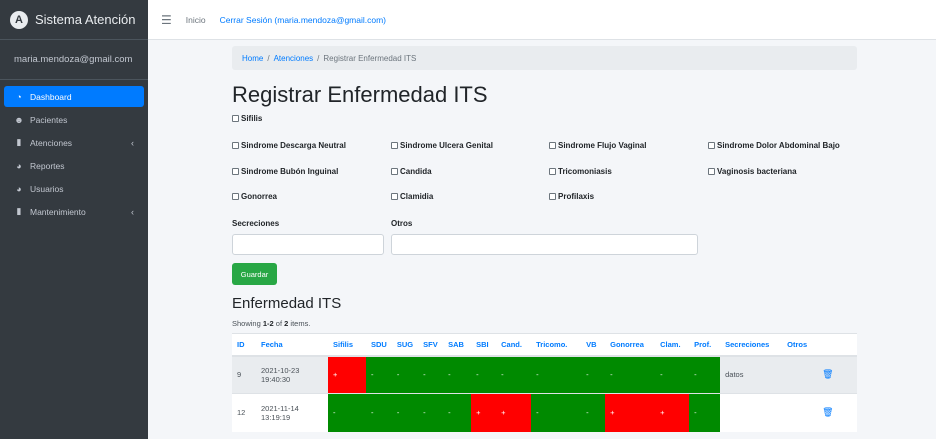  I want to click on chevron-left-icon: ‹, so click(132, 142).